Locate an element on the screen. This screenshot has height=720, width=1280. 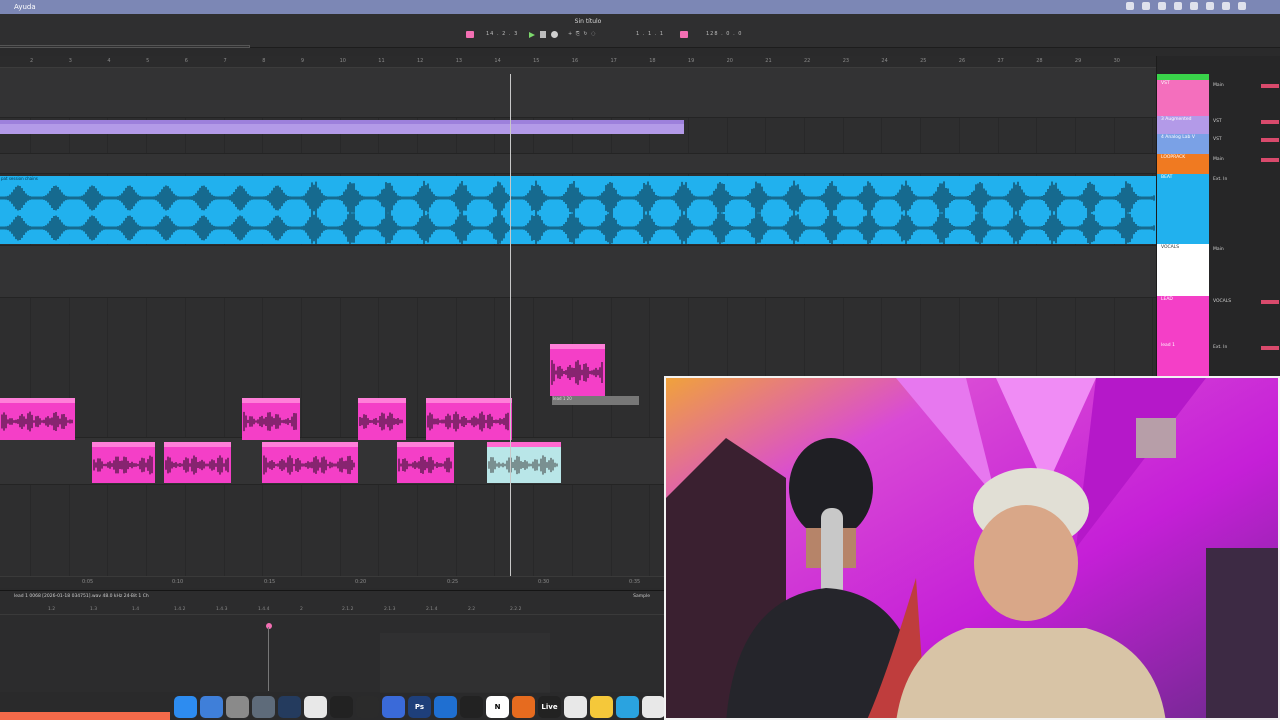
chrome2-icon is located at coordinates (653, 707).